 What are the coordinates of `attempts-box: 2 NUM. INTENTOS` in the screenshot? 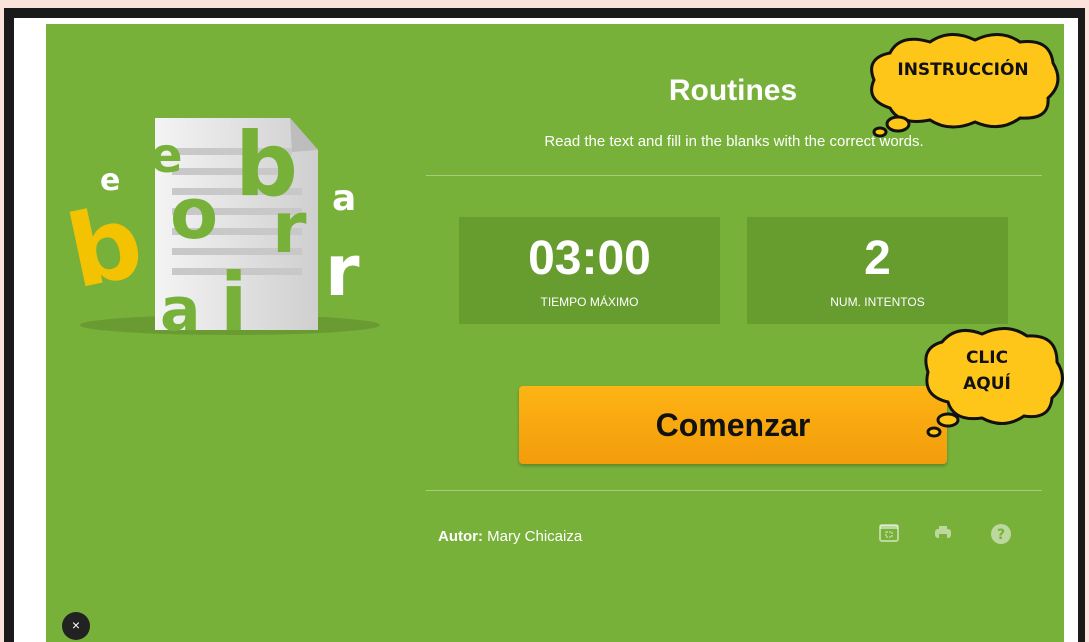 It's located at (877, 270).